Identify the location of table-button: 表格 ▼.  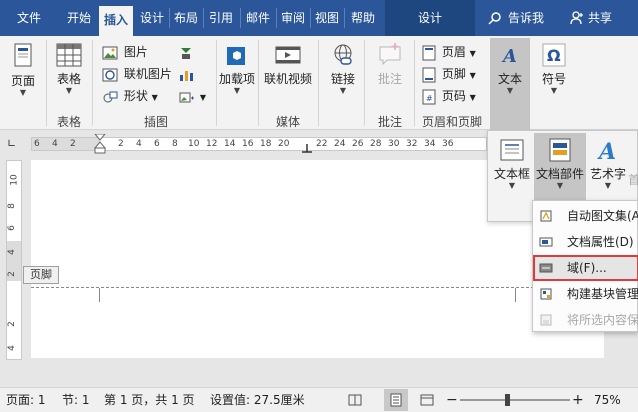
(69, 69).